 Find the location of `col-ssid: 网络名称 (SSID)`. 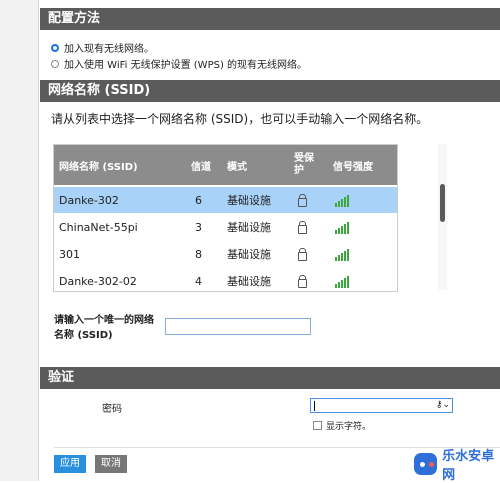

col-ssid: 网络名称 (SSID) is located at coordinates (98, 165).